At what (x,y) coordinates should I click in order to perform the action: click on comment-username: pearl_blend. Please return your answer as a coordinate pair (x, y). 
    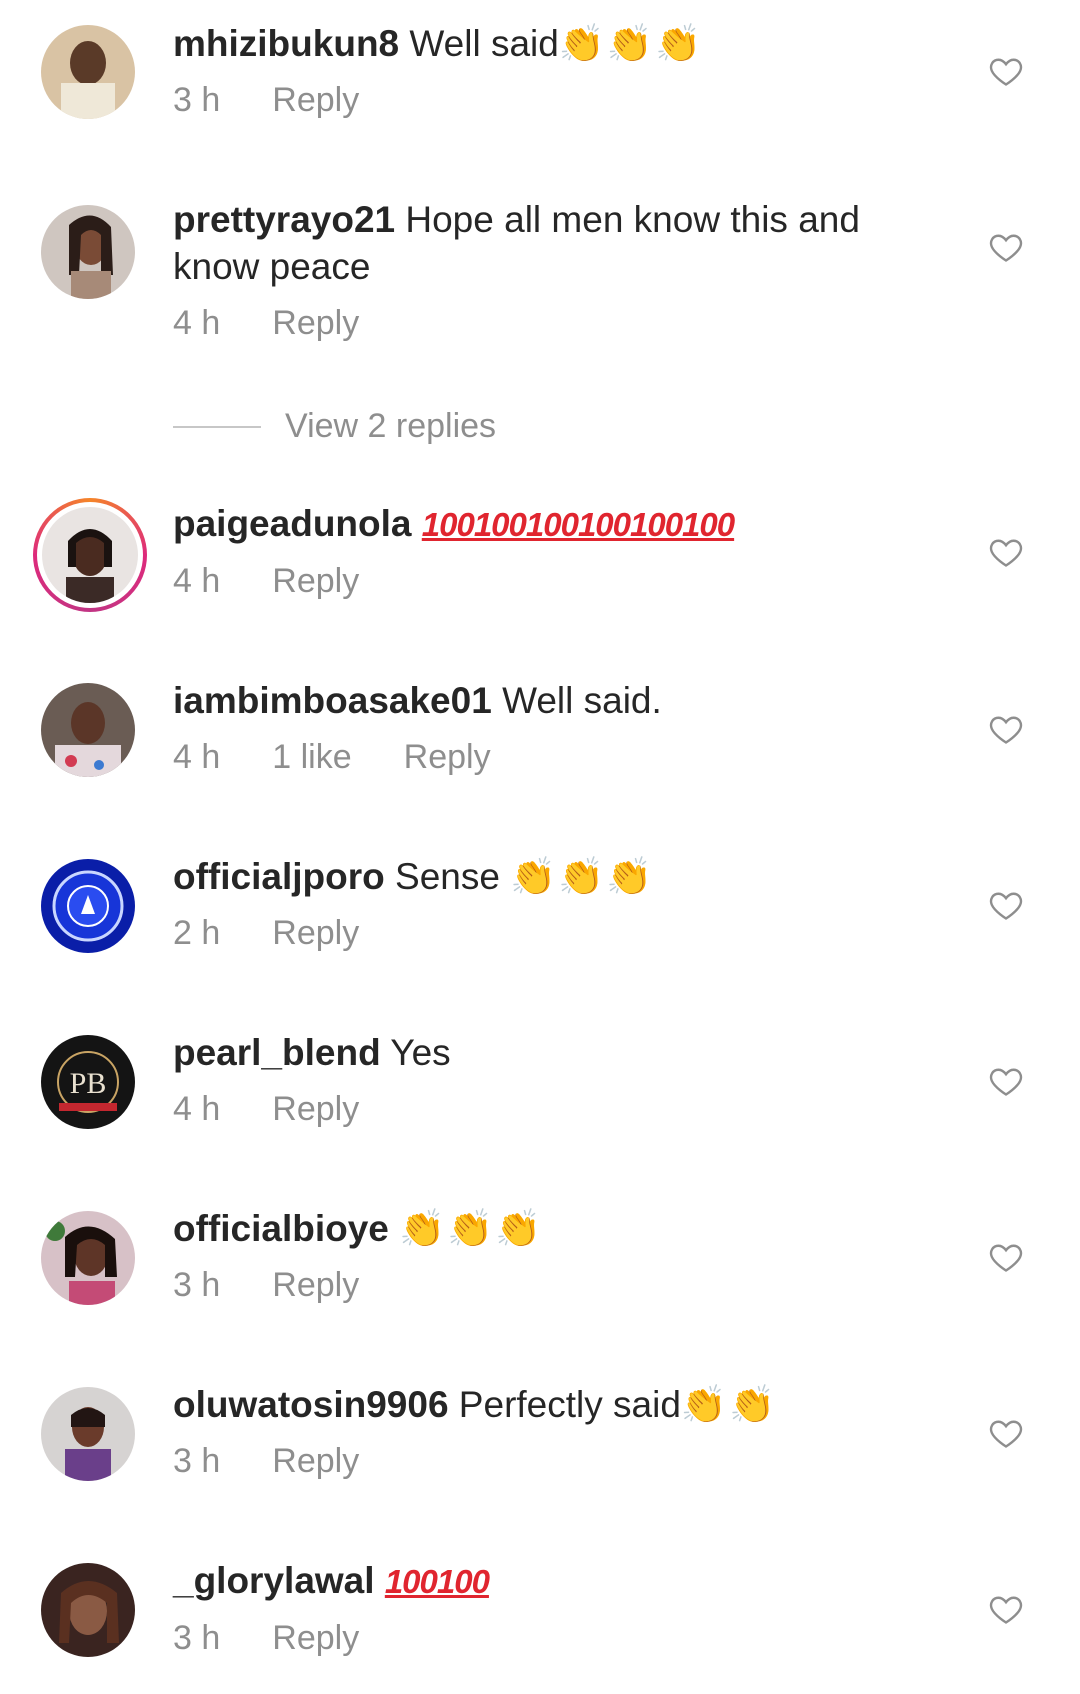
    Looking at the image, I should click on (277, 1052).